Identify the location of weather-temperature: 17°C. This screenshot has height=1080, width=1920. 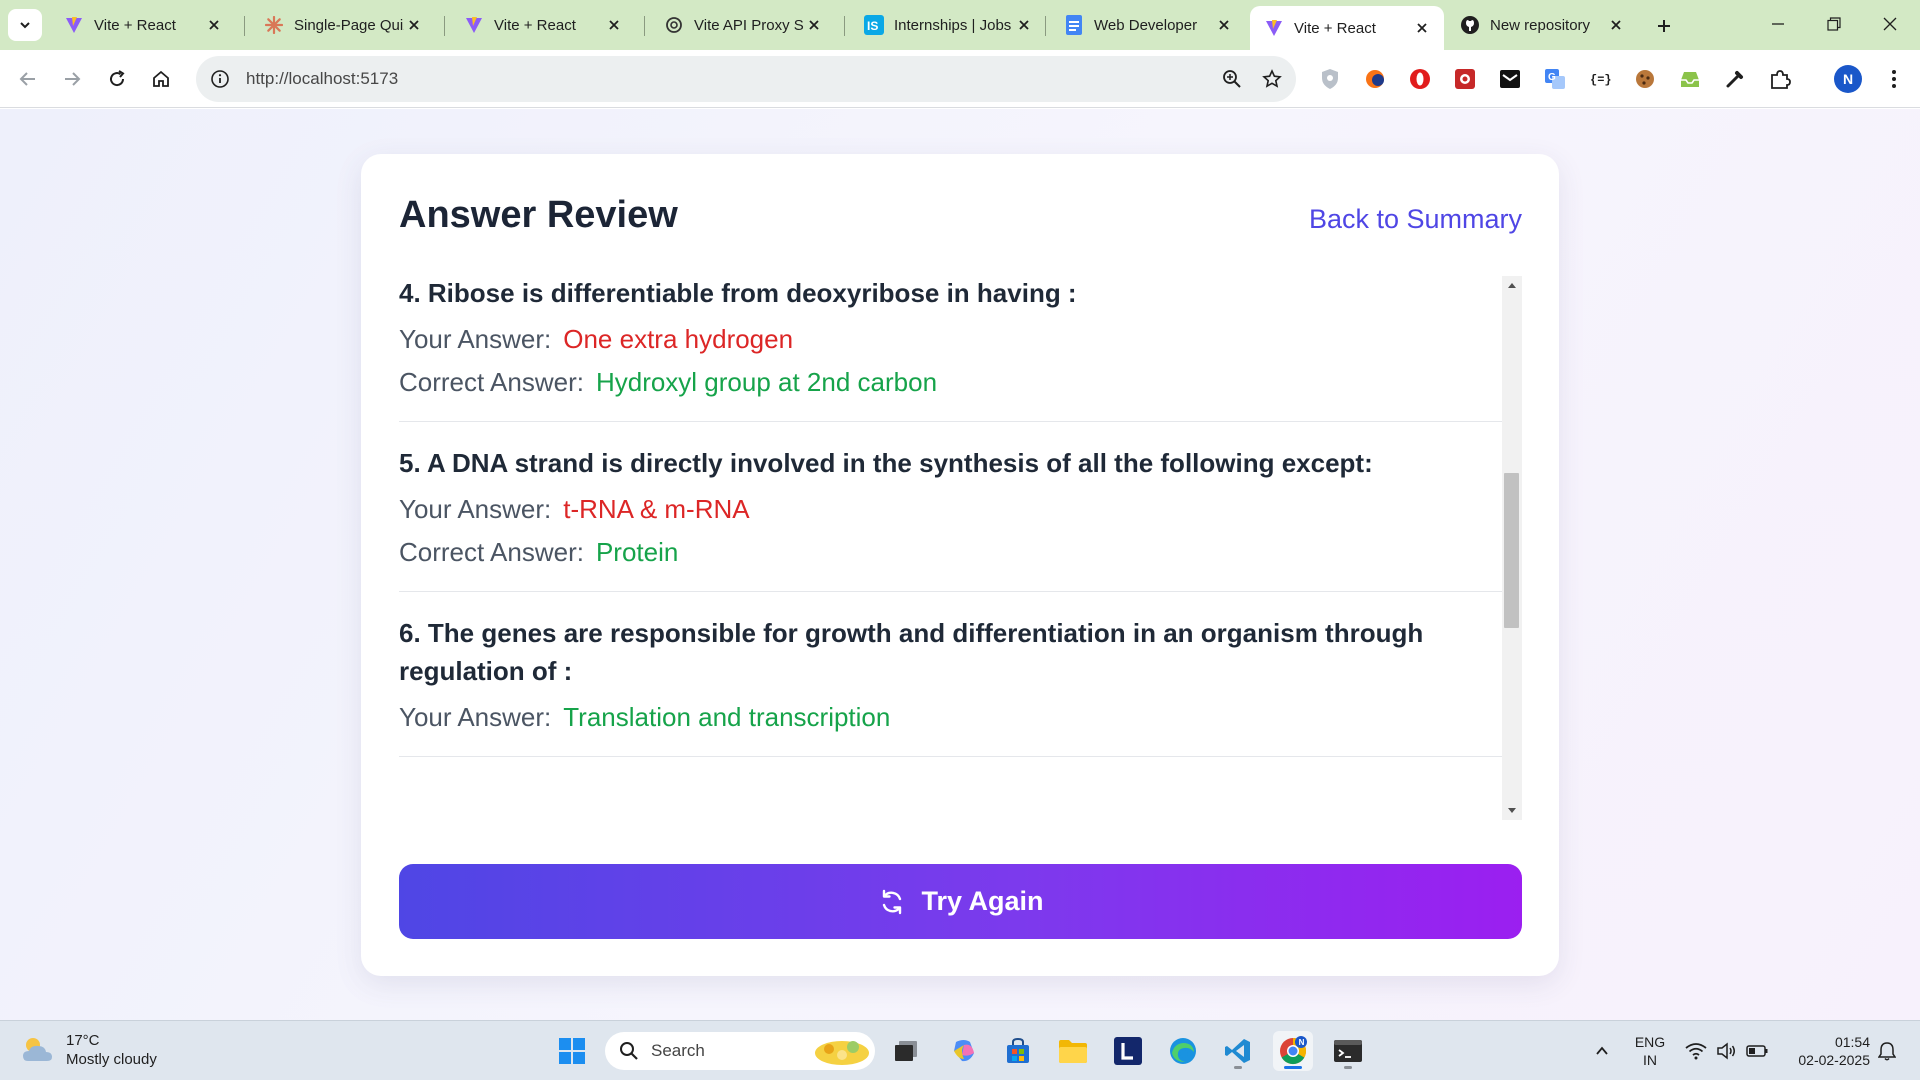
(83, 1040).